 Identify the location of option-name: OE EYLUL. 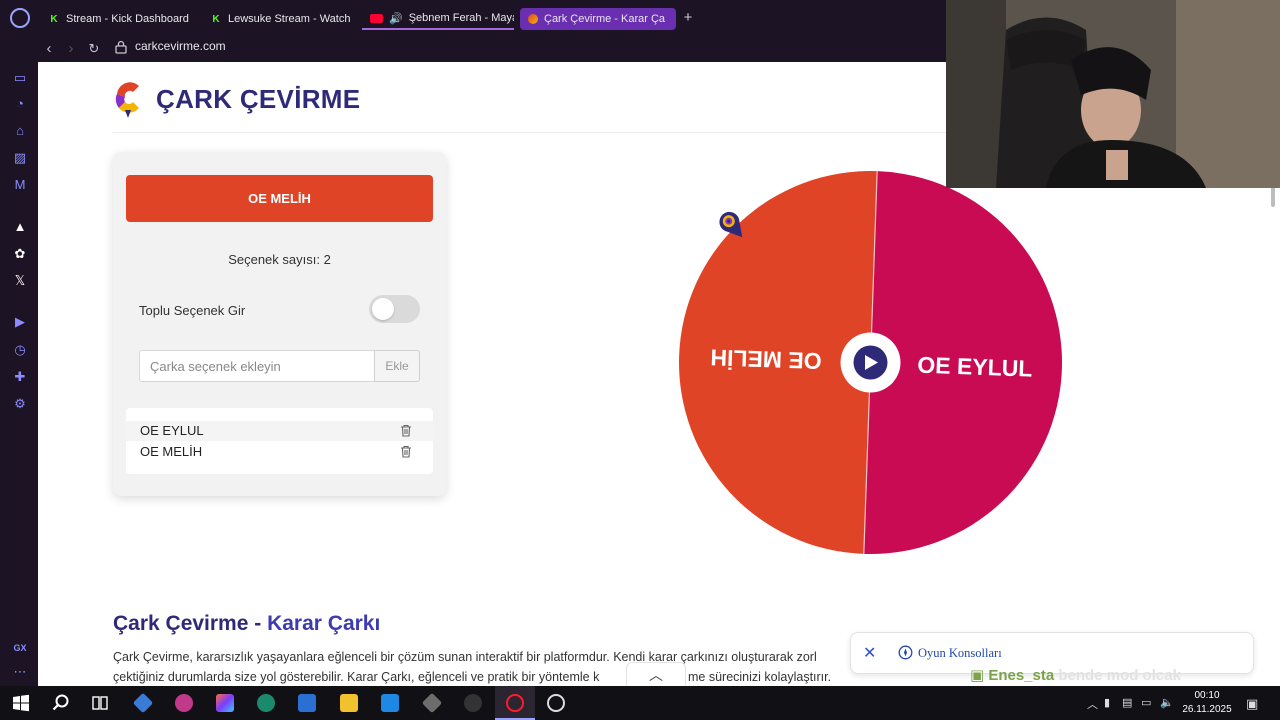
(172, 430).